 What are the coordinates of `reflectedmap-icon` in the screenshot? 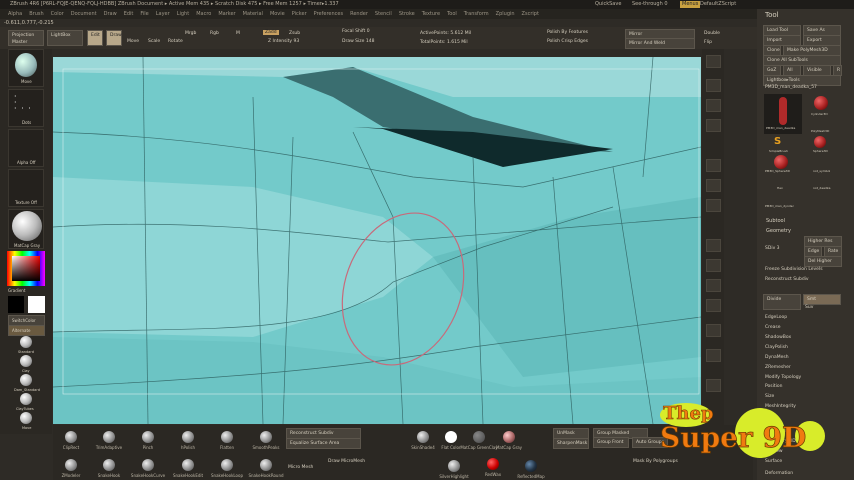 It's located at (531, 466).